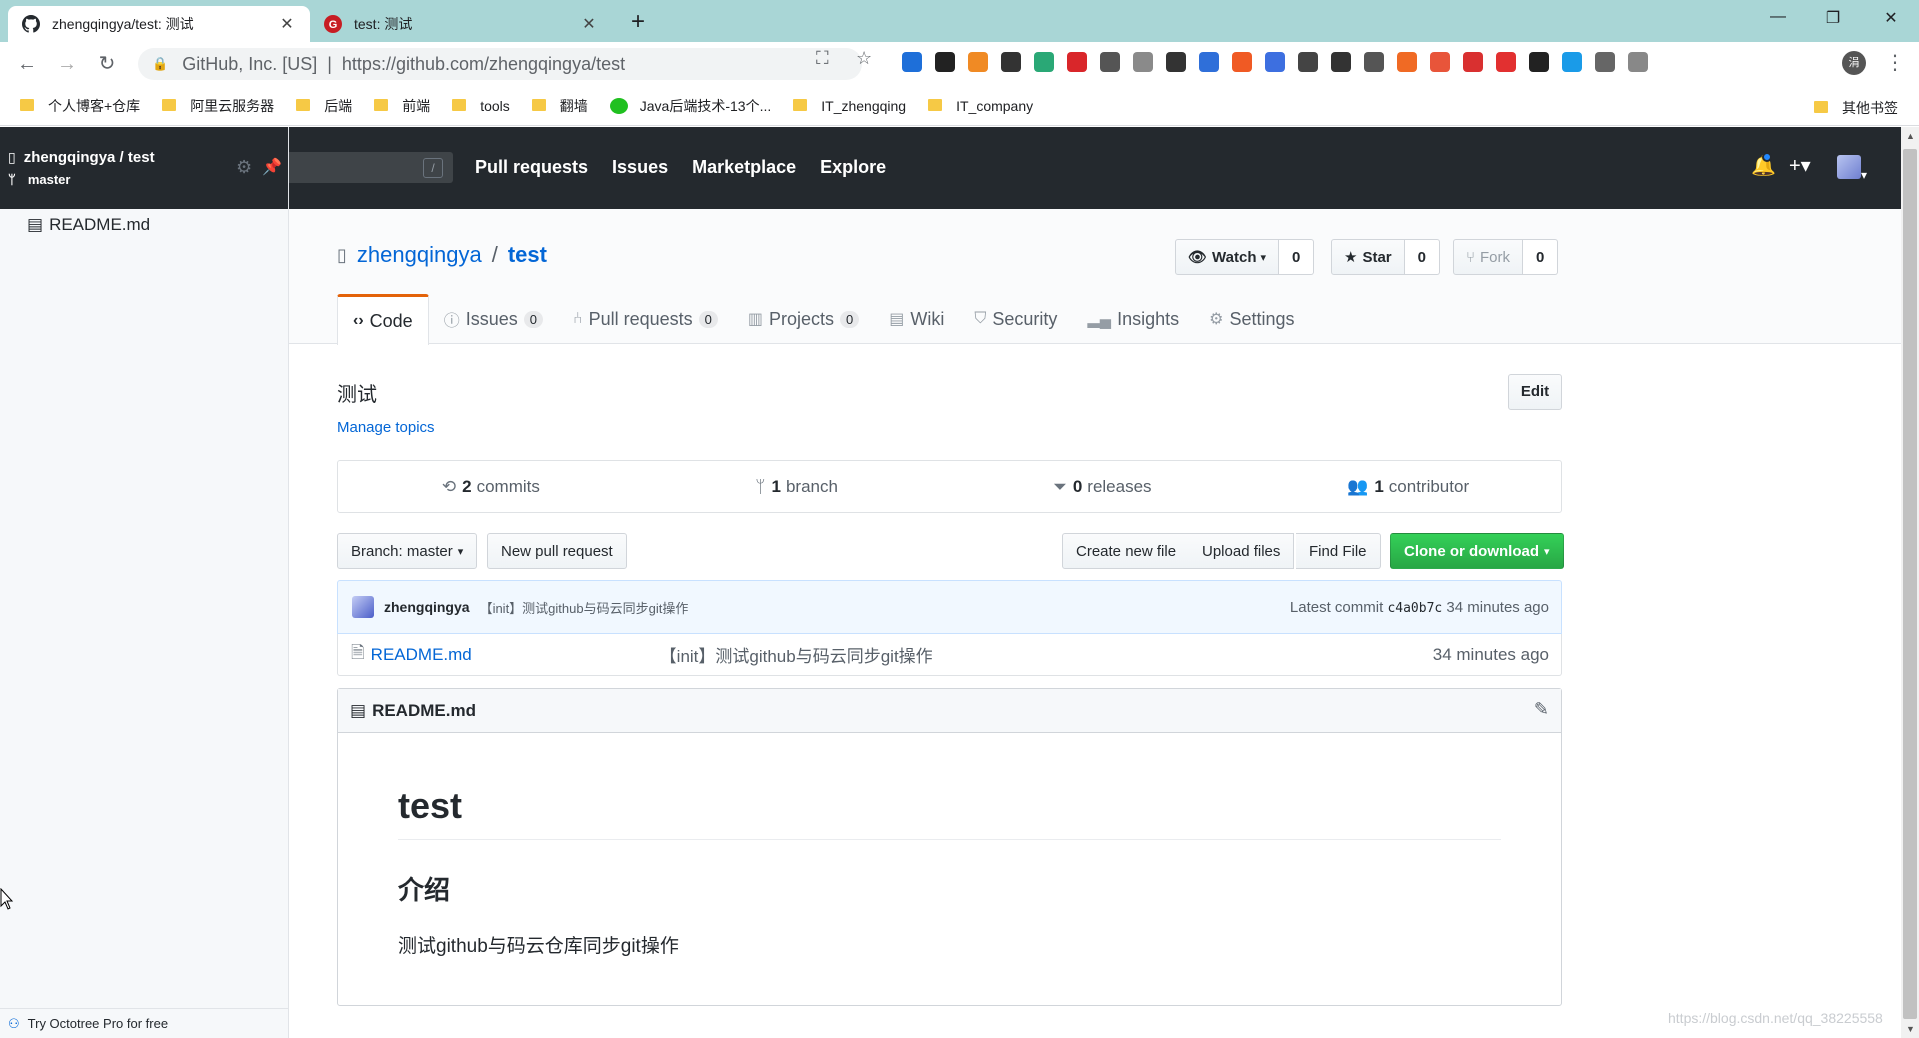 This screenshot has height=1038, width=1919. Describe the element at coordinates (1541, 257) in the screenshot. I see `fork-count: 0` at that location.